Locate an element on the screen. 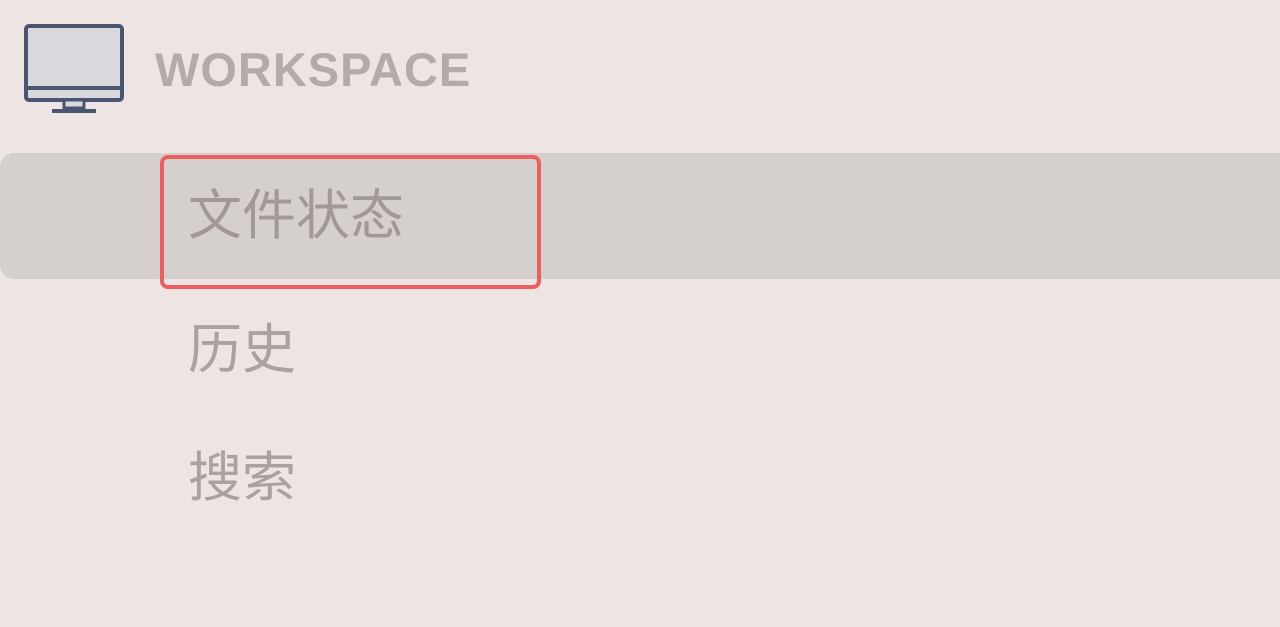 The height and width of the screenshot is (627, 1280). monitor-icon is located at coordinates (74, 68).